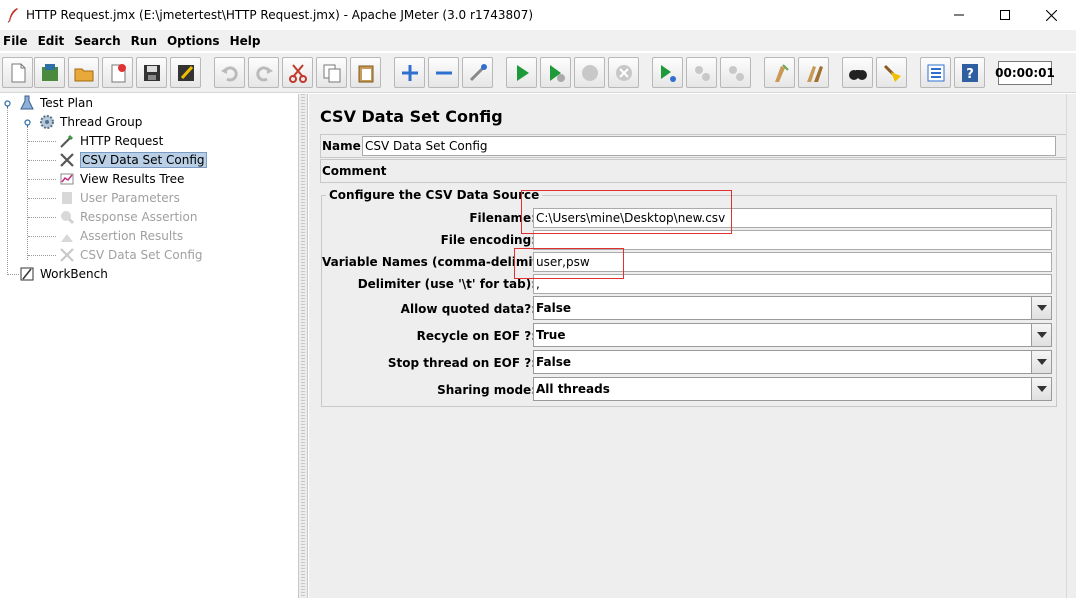 The height and width of the screenshot is (598, 1076). I want to click on maximize-button, so click(1005, 15).